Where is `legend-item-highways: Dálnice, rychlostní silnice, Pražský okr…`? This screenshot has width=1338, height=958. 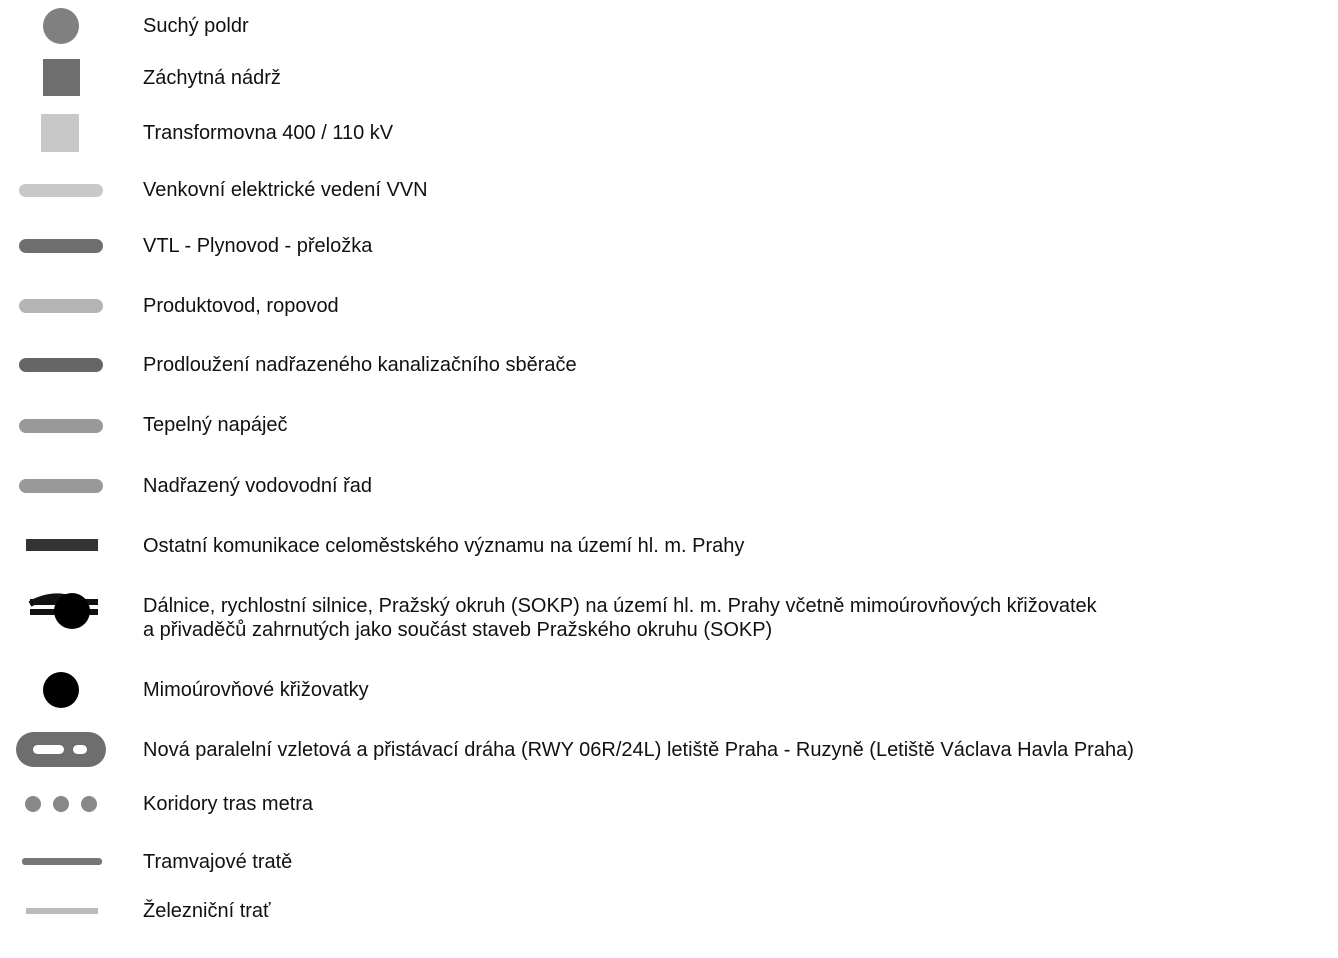 legend-item-highways: Dálnice, rychlostní silnice, Pražský okr… is located at coordinates (669, 618).